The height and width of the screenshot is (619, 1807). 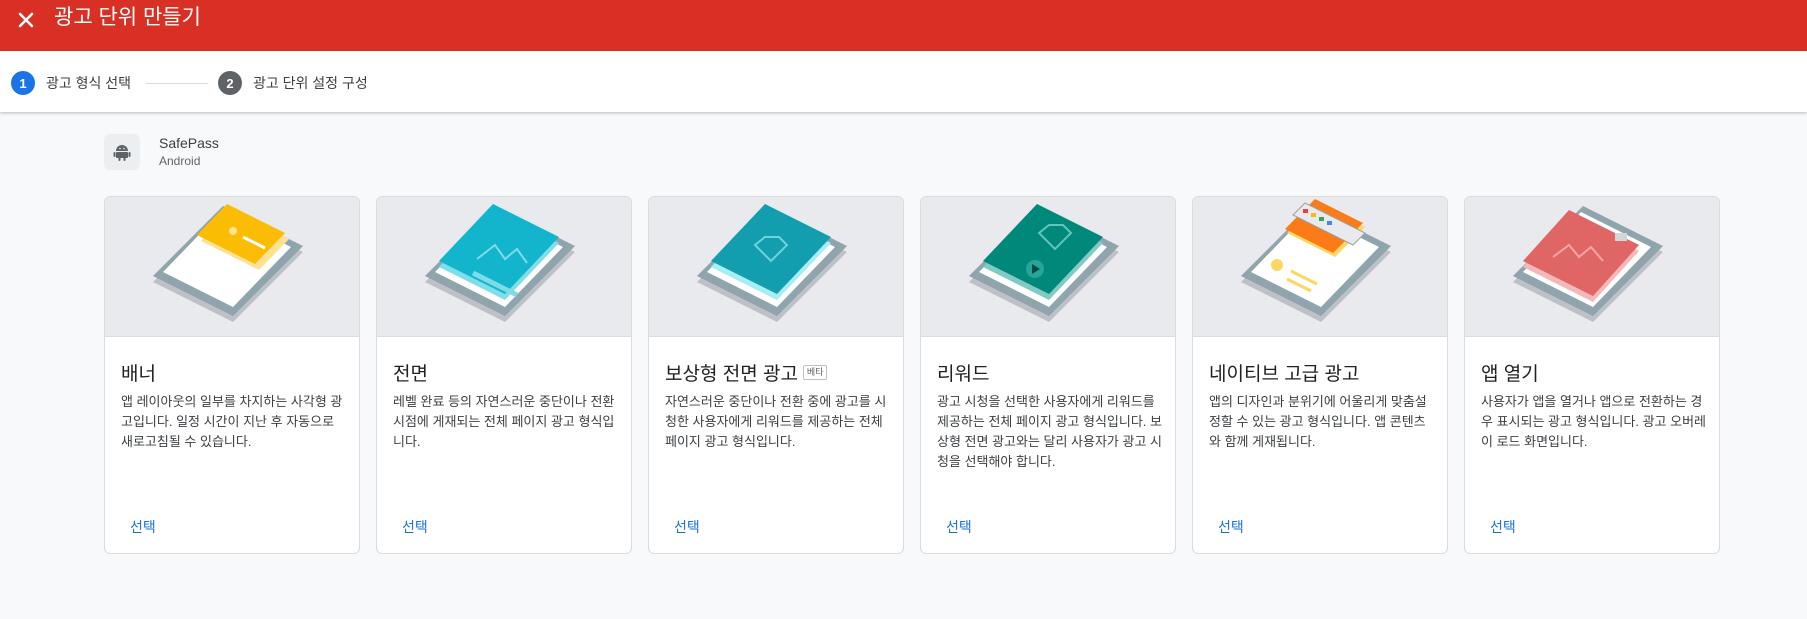 I want to click on native-advanced-illustration, so click(x=1320, y=267).